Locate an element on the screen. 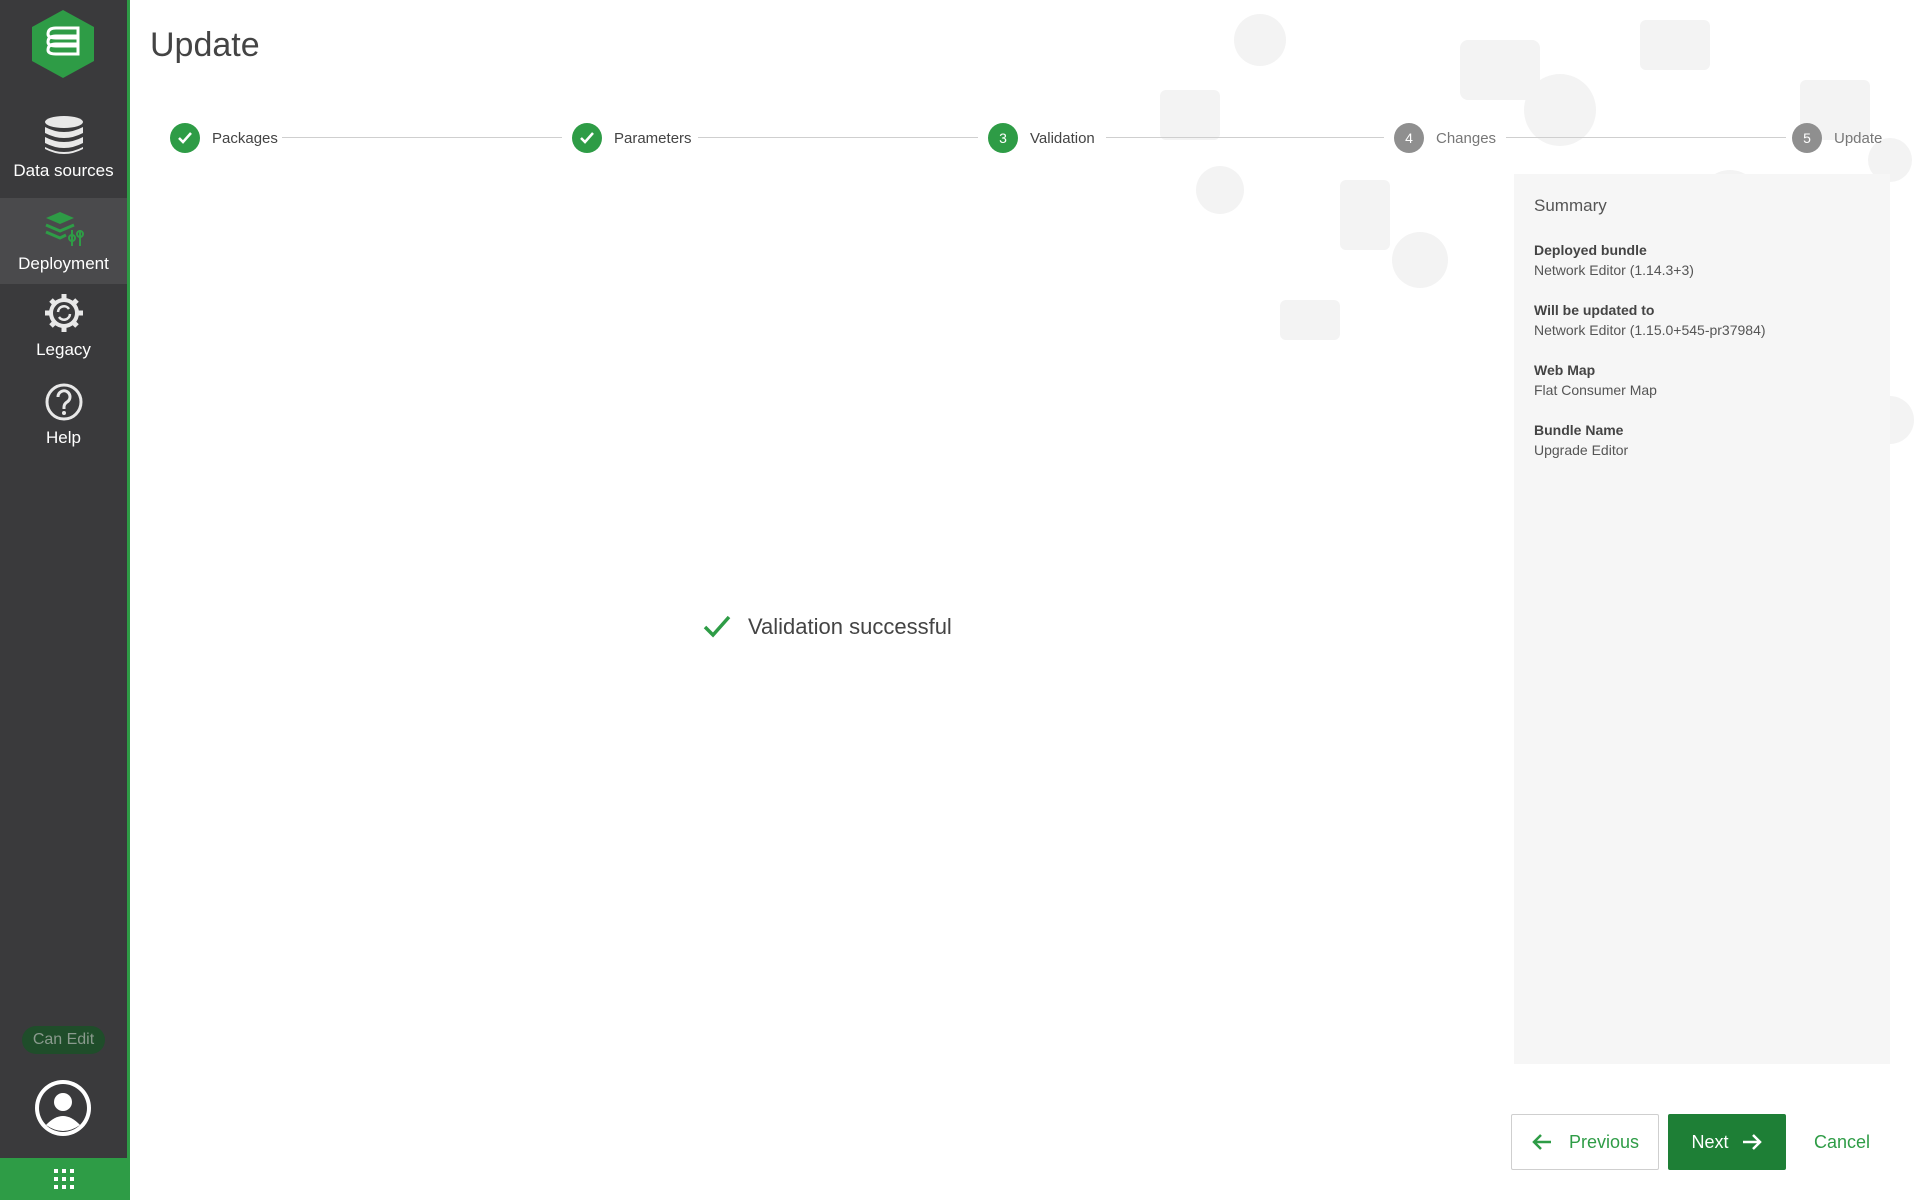 The image size is (1920, 1200). sidebar-item-help: Help is located at coordinates (63, 415).